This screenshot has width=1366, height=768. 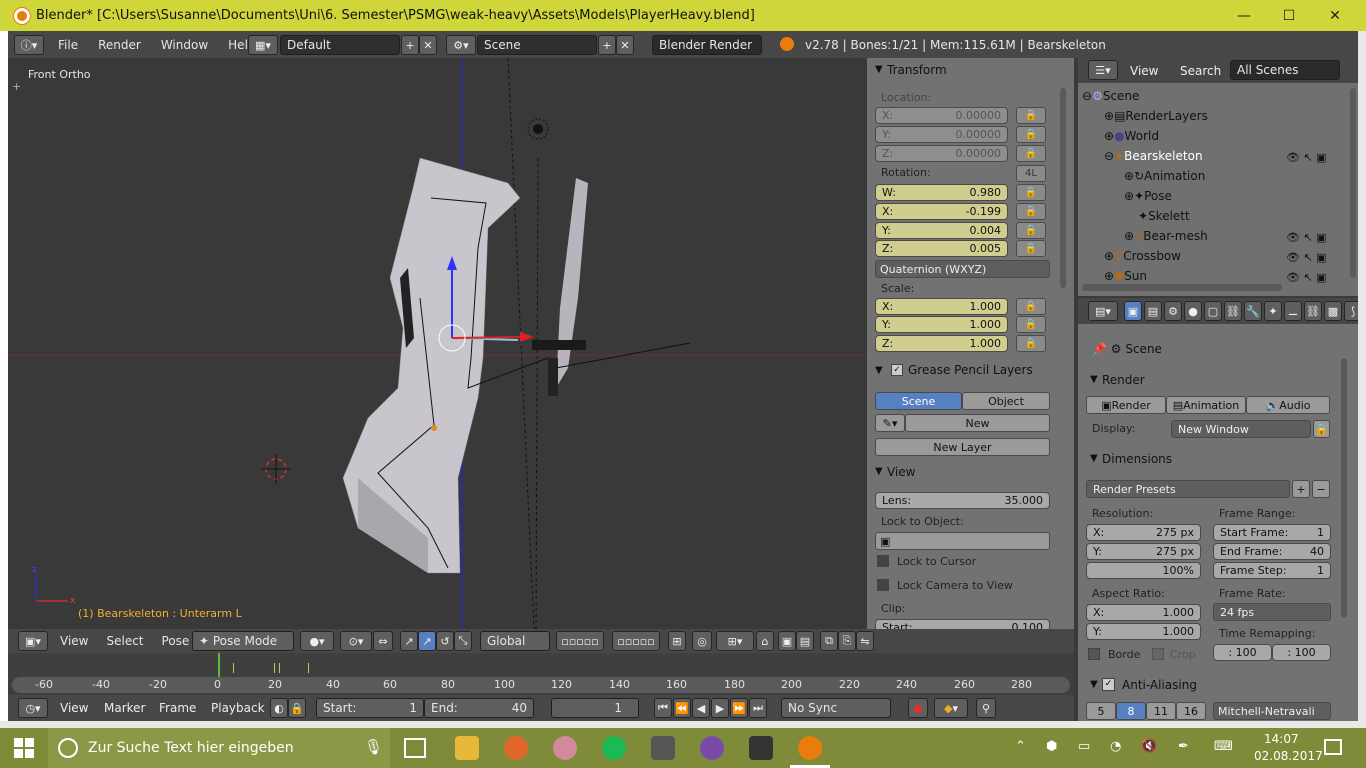 I want to click on lock-location-x-icon: 🔒, so click(x=1031, y=115).